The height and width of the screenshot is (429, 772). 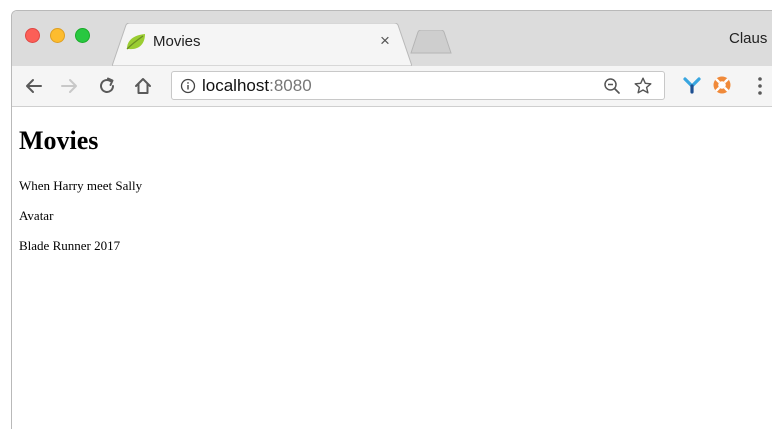 I want to click on zoom-window-button, so click(x=82, y=35).